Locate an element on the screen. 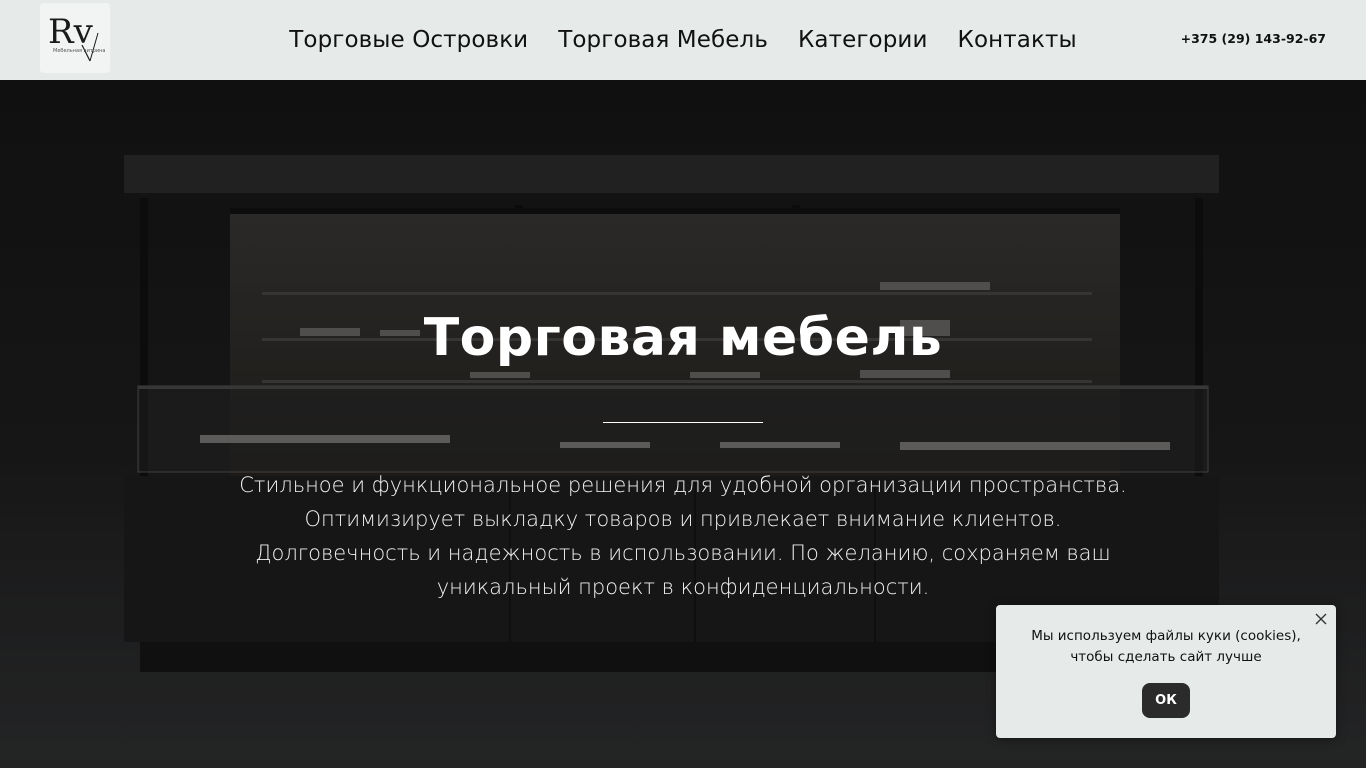 This screenshot has width=1366, height=768. nav-item-categories: Категории is located at coordinates (863, 40).